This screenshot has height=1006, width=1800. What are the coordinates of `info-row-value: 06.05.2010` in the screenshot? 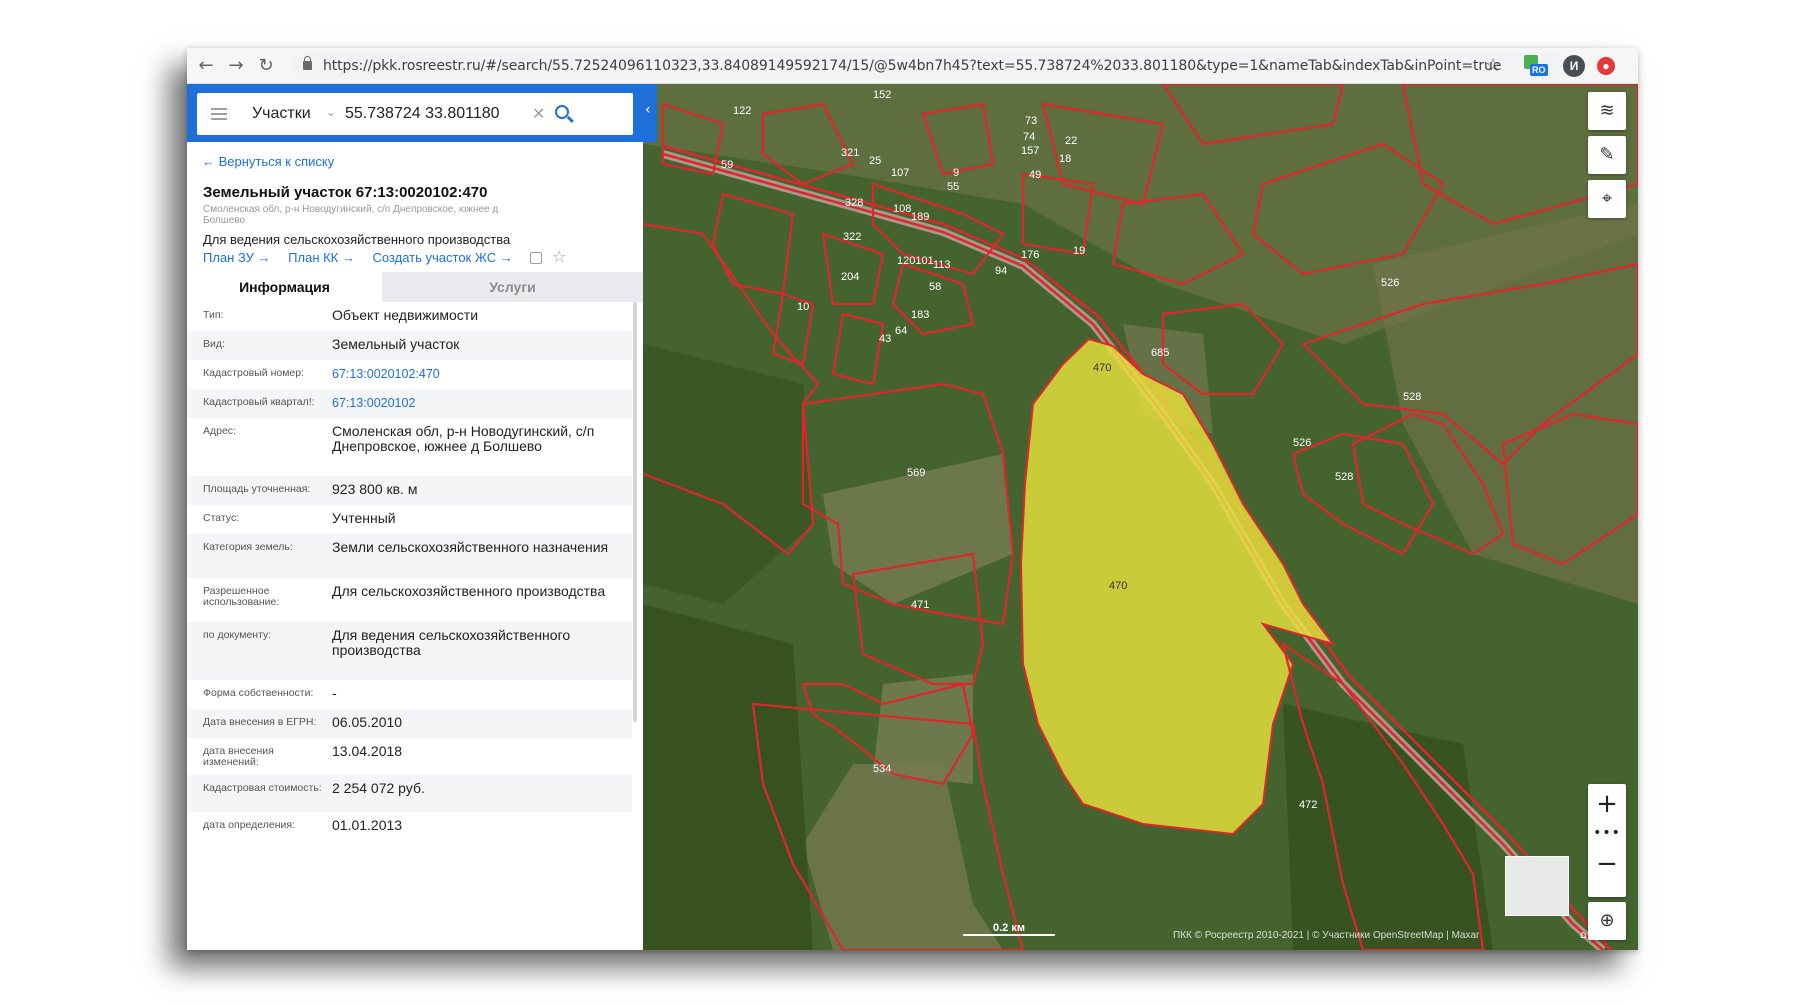 It's located at (367, 722).